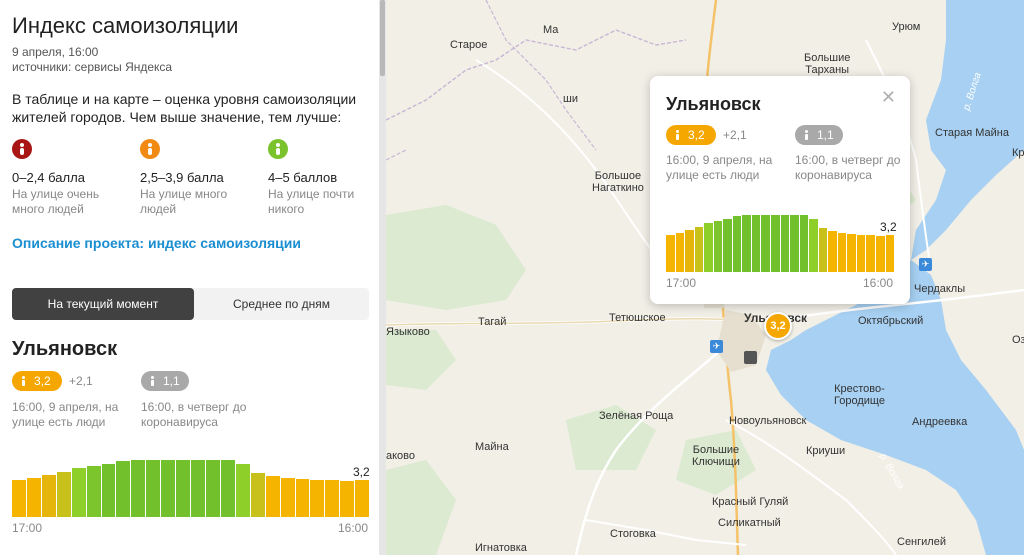 This screenshot has width=1024, height=555. Describe the element at coordinates (65, 414) in the screenshot. I see `current-caption: 16:00, 9 апреля, на улице есть люди` at that location.